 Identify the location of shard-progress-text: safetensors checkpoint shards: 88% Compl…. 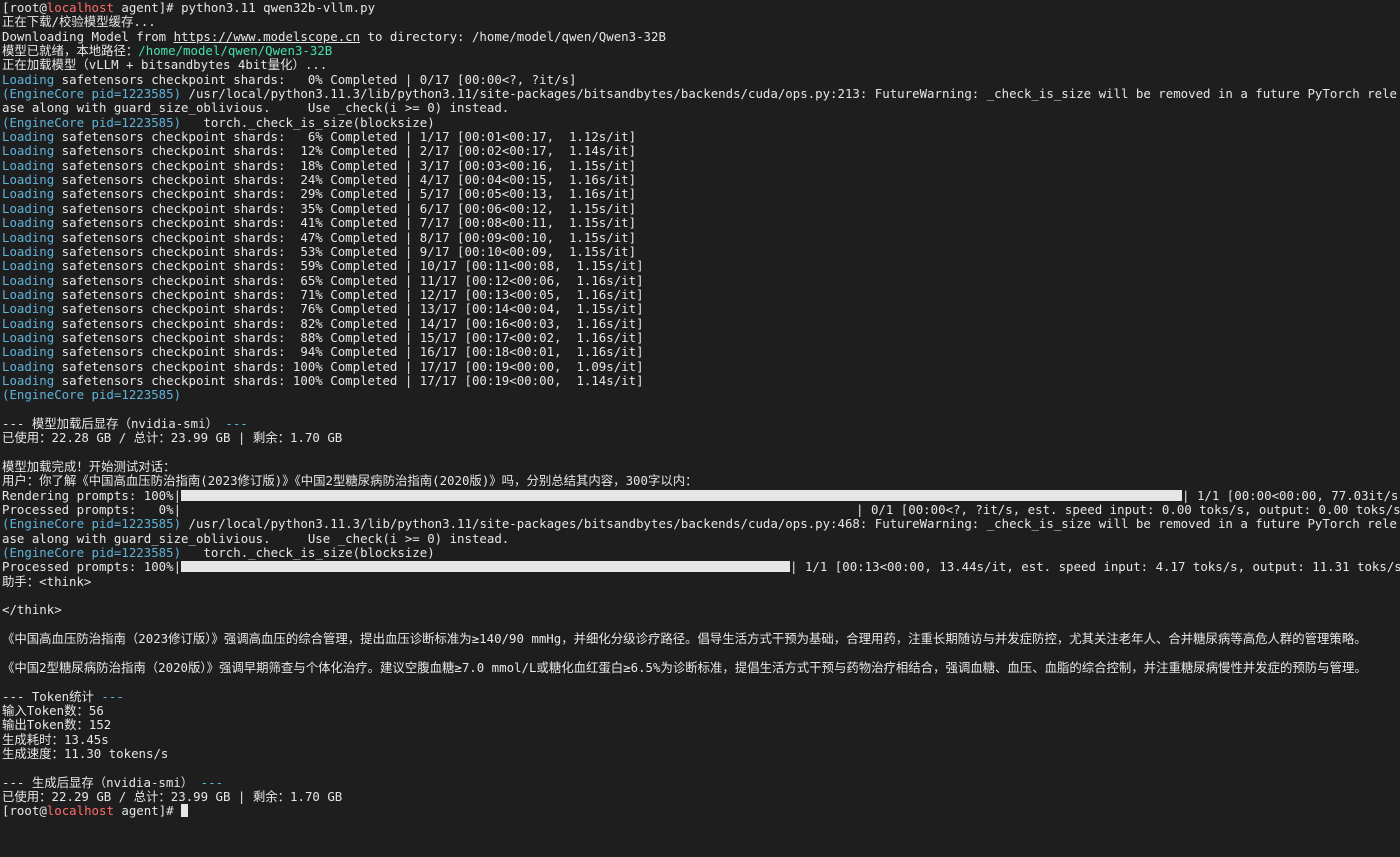
(349, 337).